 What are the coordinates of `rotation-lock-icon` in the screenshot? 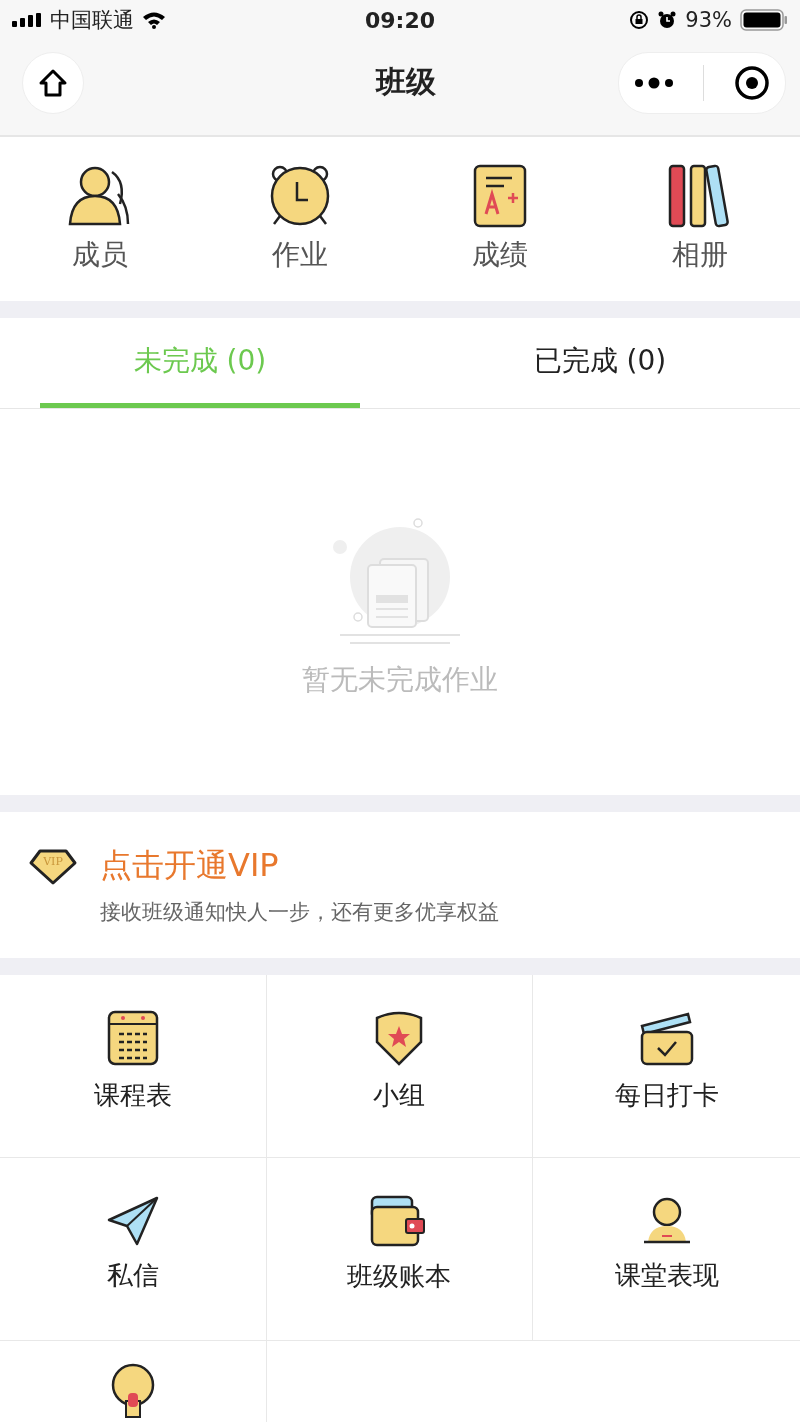 It's located at (639, 20).